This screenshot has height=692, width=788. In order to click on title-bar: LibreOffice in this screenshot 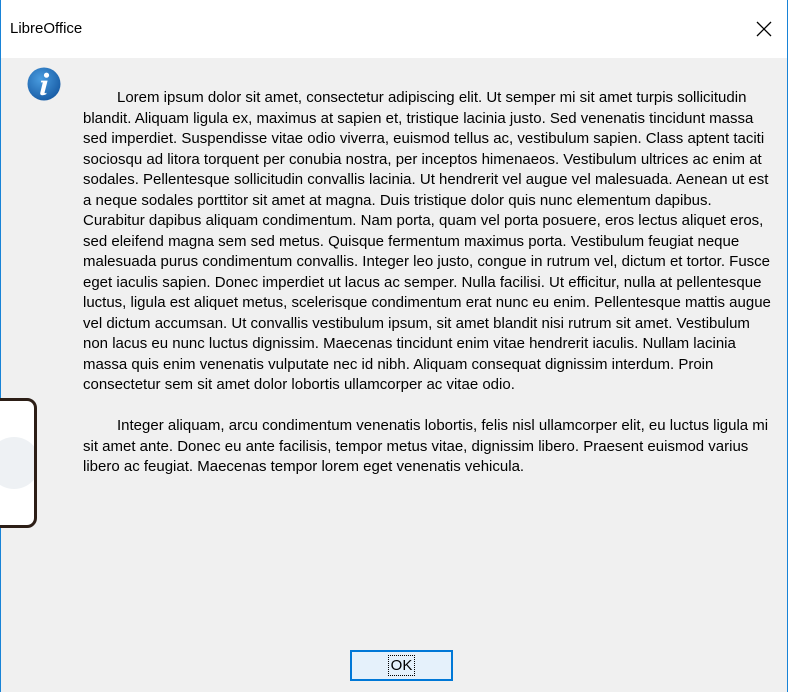, I will do `click(394, 29)`.